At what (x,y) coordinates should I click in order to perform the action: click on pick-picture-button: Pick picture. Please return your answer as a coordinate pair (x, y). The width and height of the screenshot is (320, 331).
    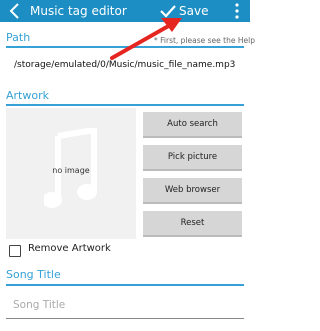
    Looking at the image, I should click on (192, 158).